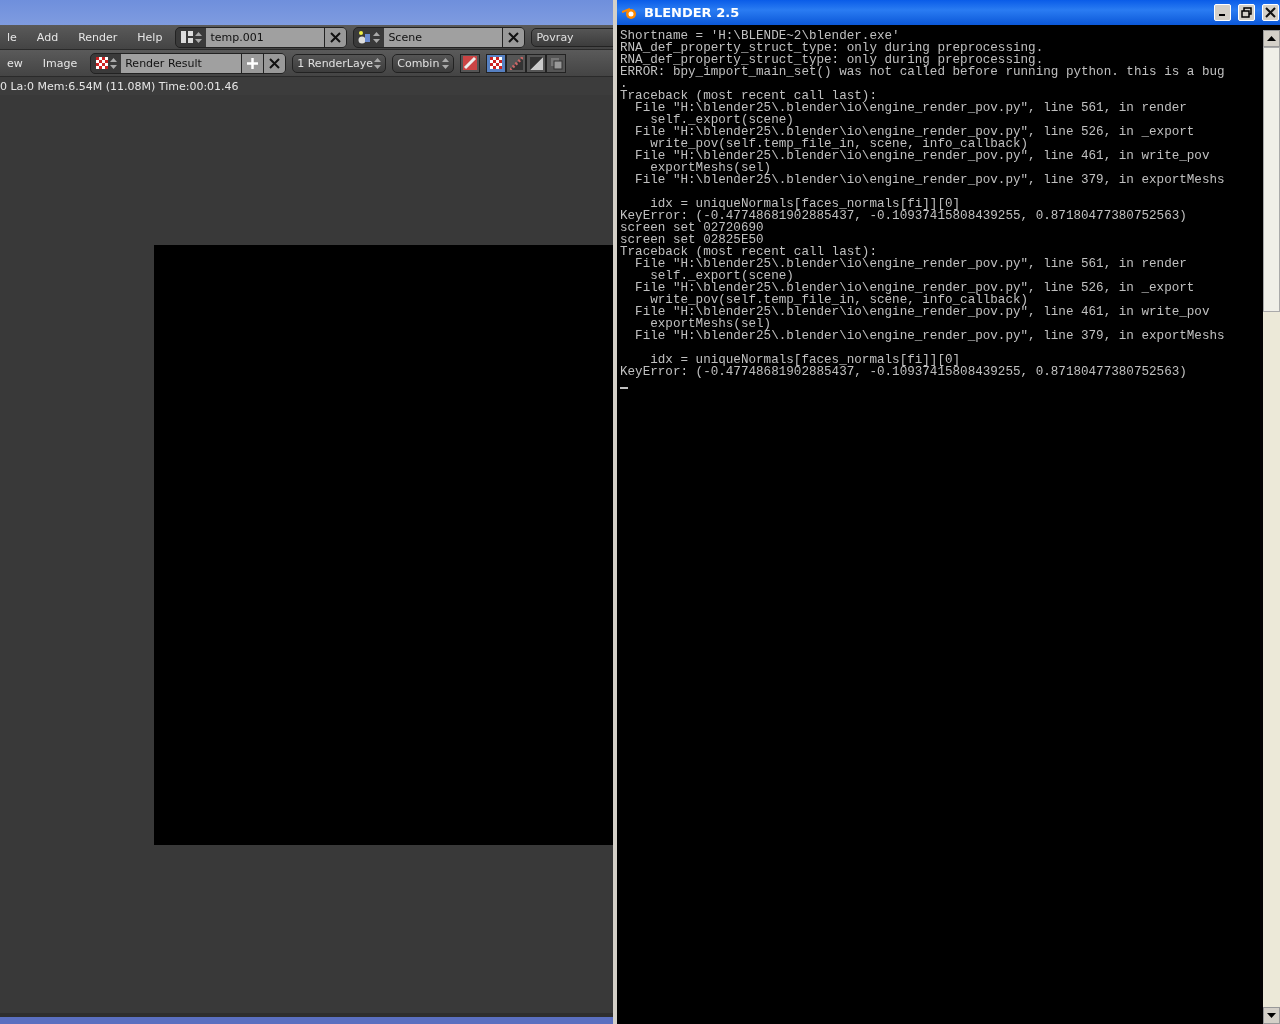 The image size is (1280, 1024). I want to click on image-selector: Render Result, so click(188, 63).